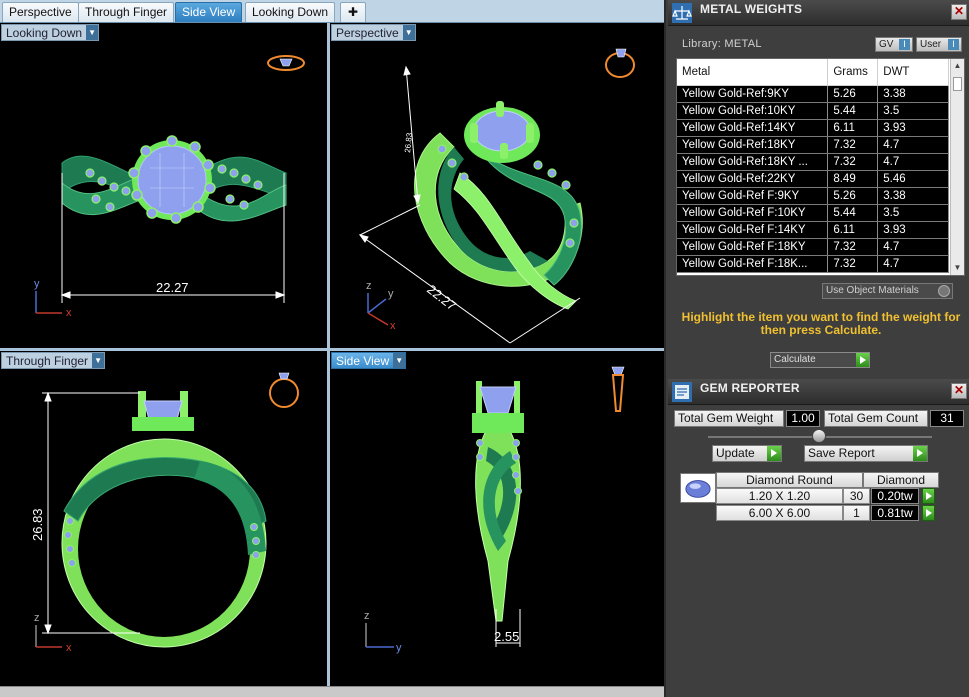  I want to click on total-gem-weight-label: Total Gem Weight, so click(729, 418).